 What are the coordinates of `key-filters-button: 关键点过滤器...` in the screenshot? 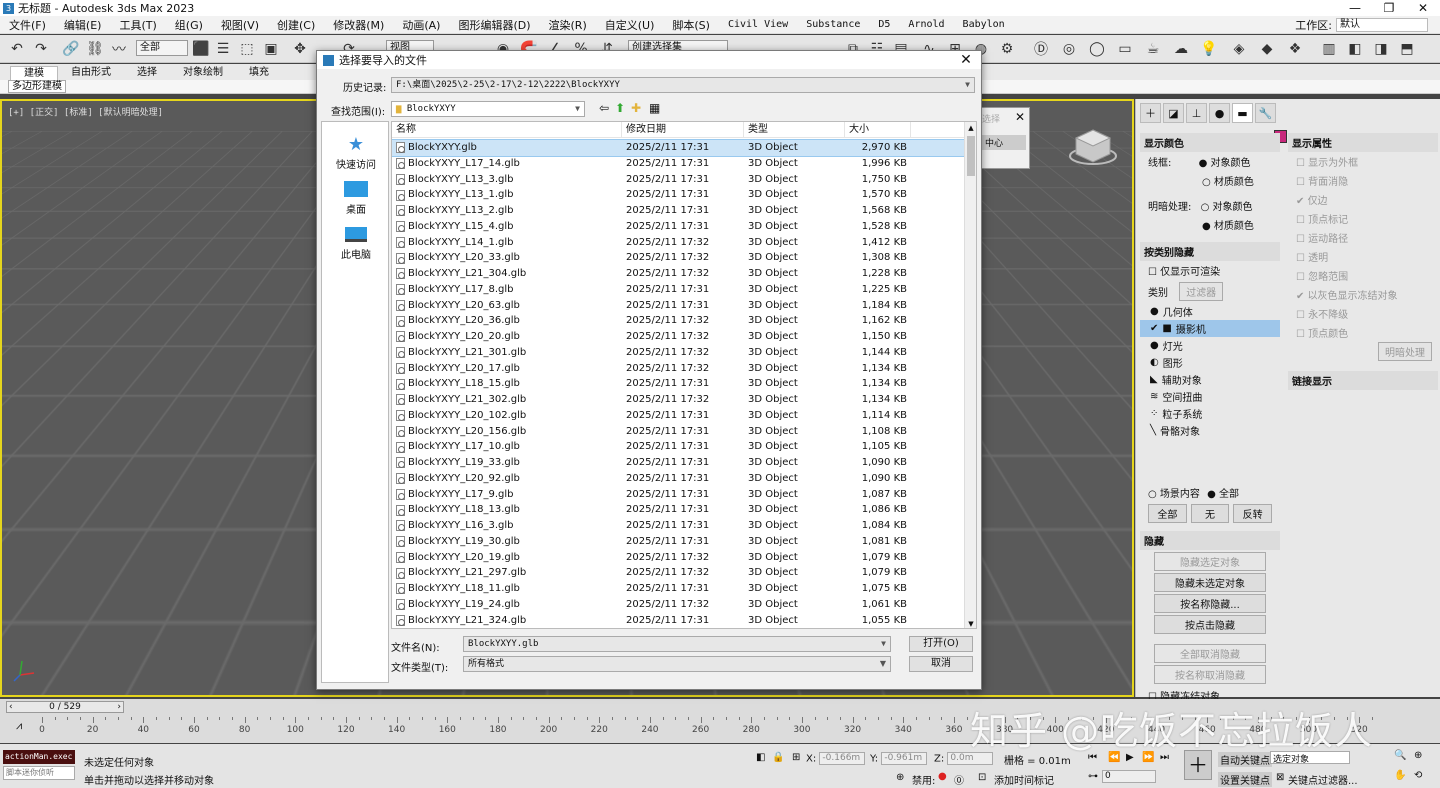 It's located at (1323, 779).